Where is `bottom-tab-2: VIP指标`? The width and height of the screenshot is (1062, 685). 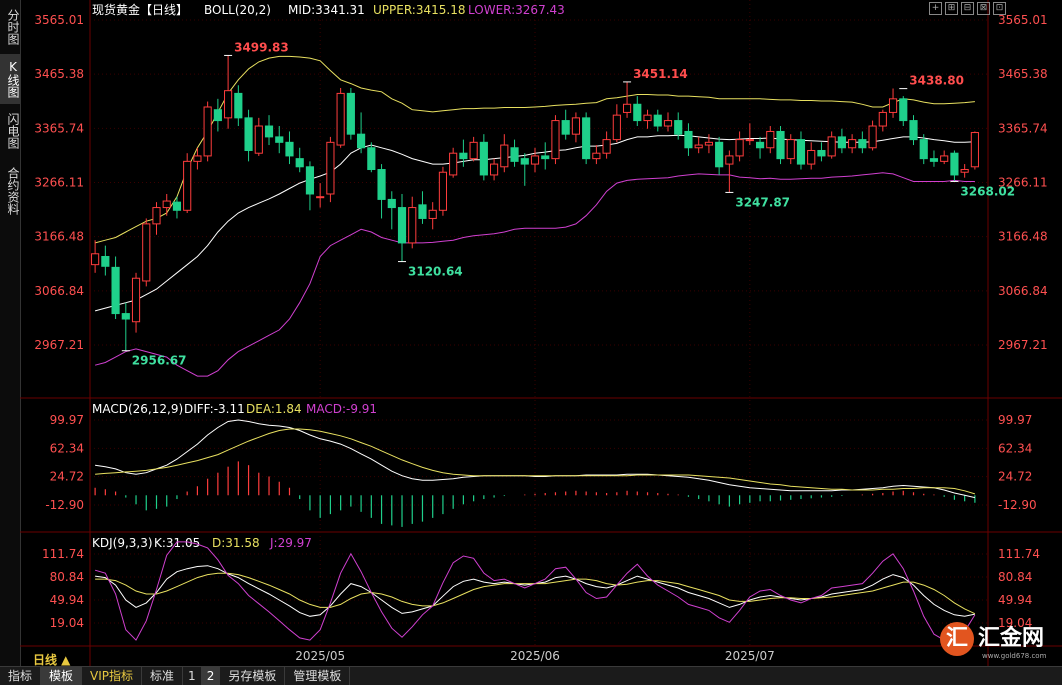
bottom-tab-2: VIP指标 is located at coordinates (112, 676).